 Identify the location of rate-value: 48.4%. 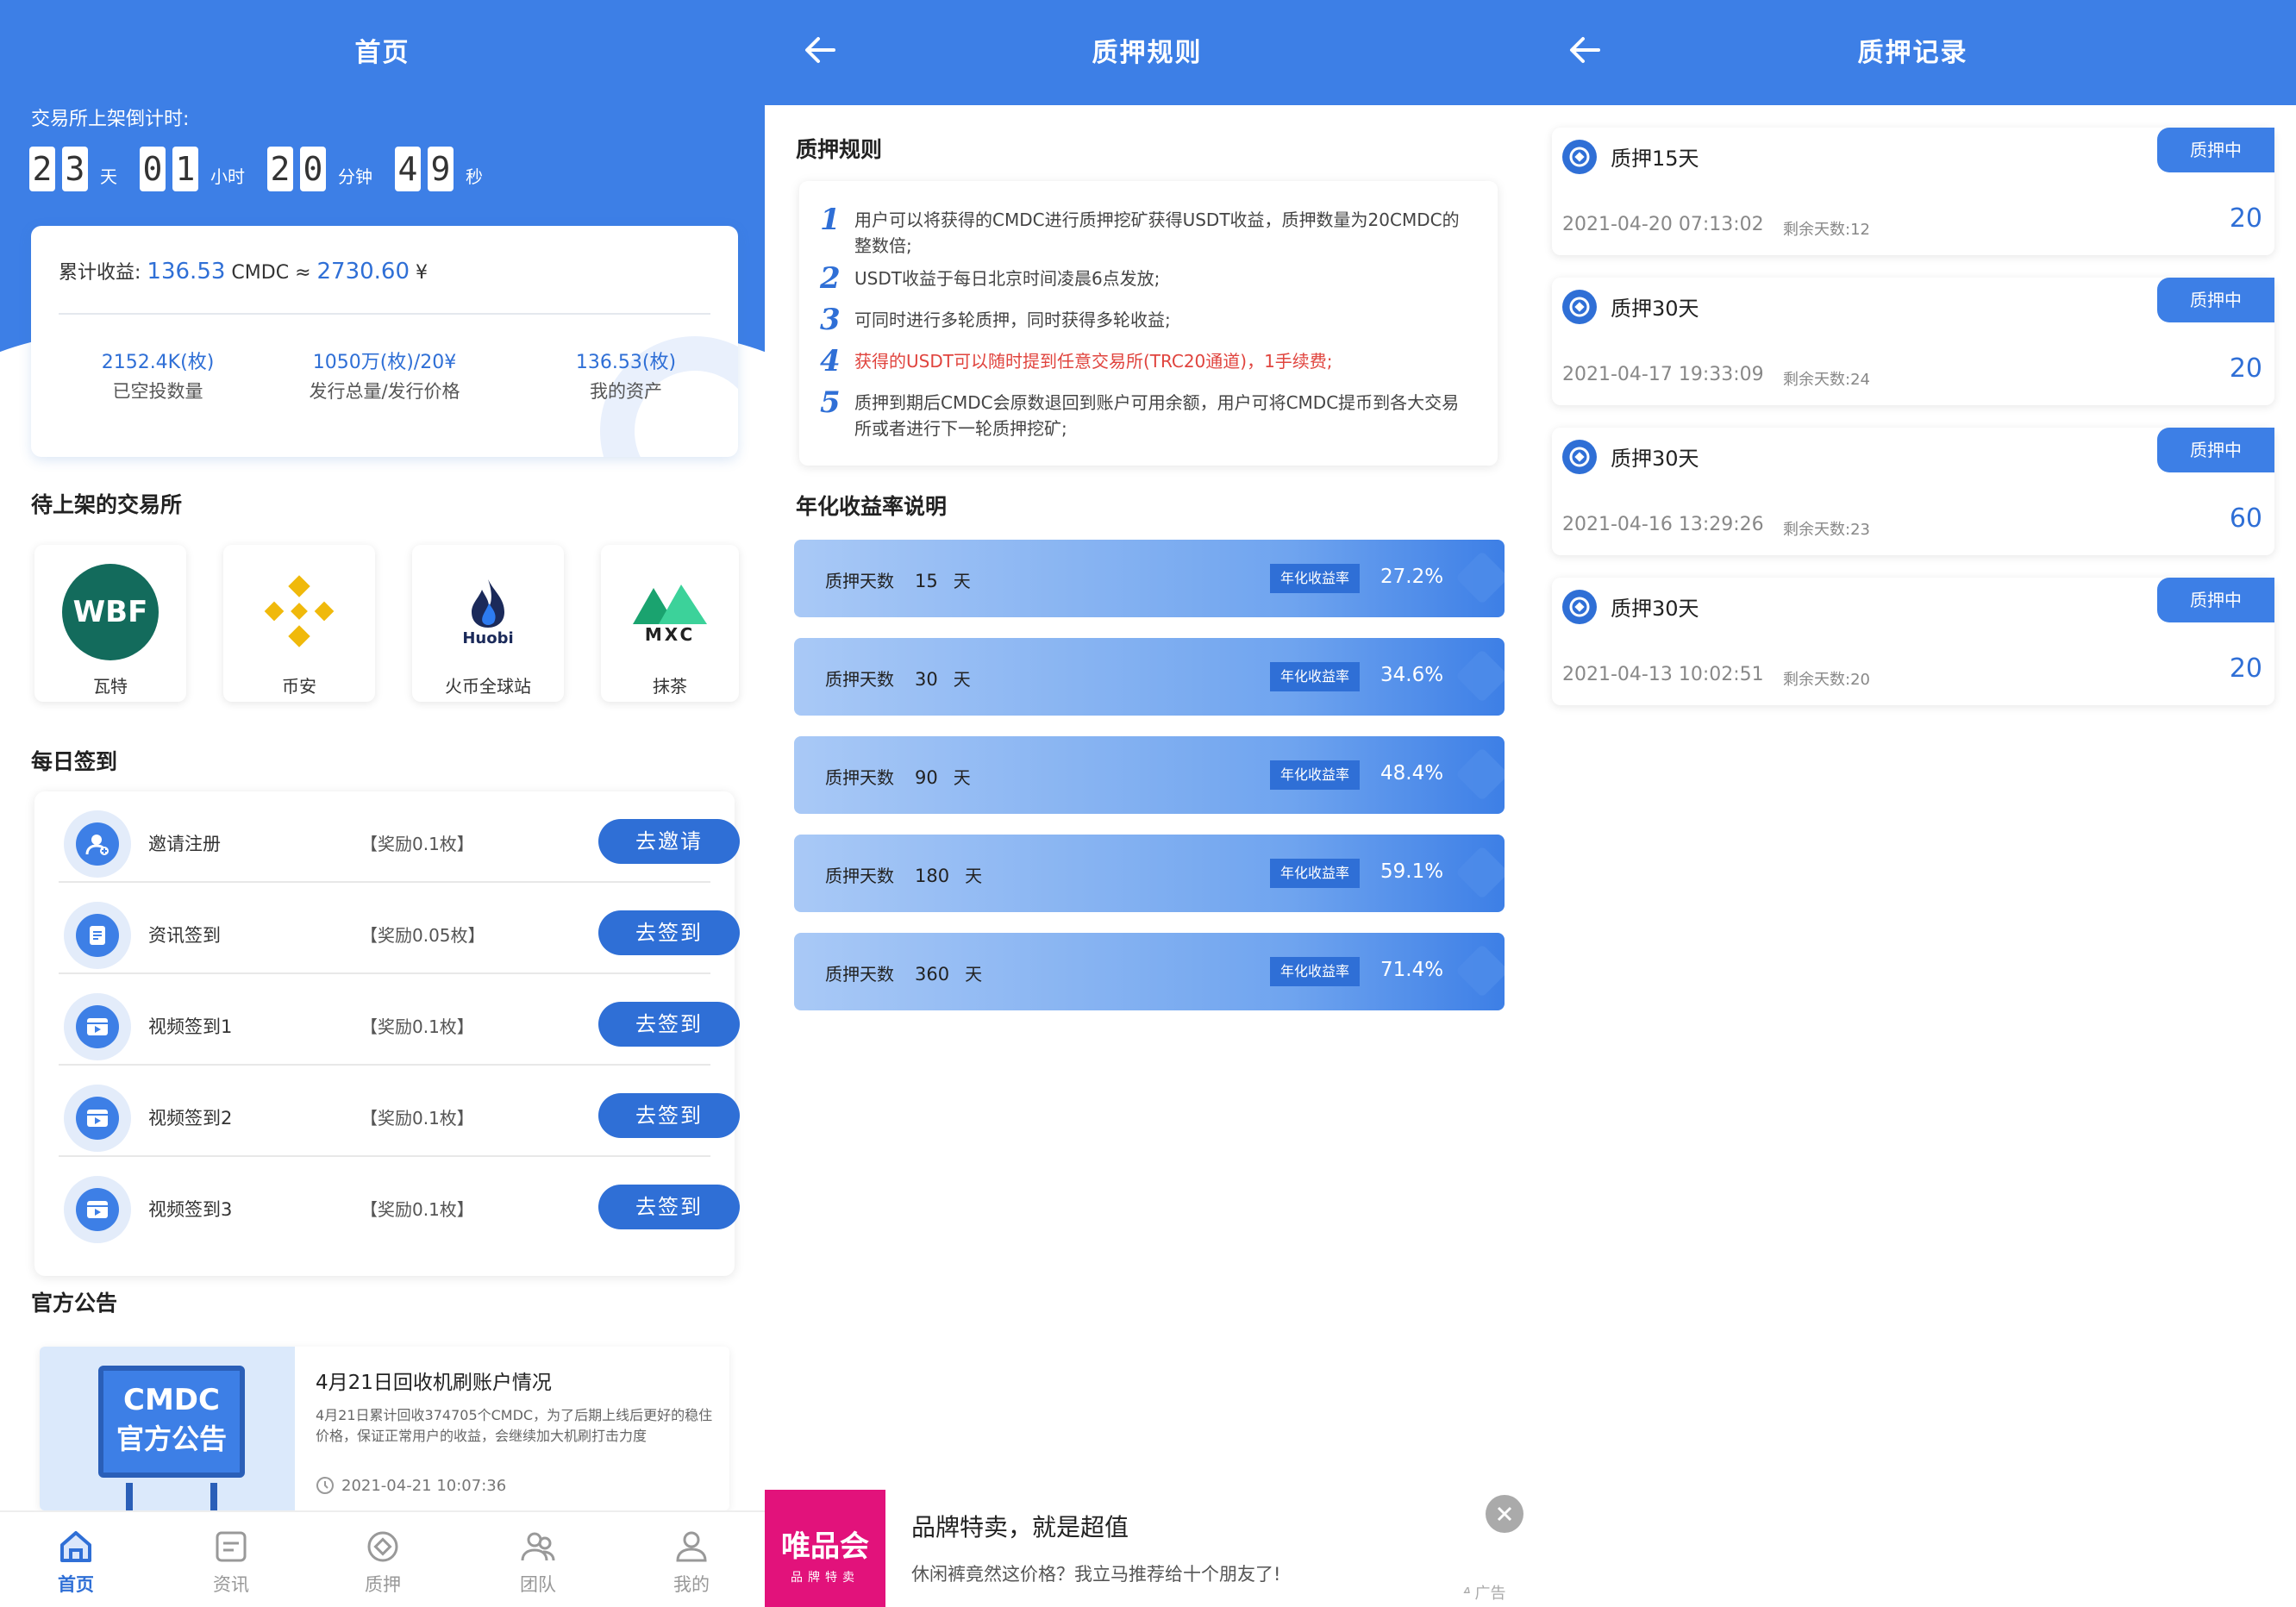
(1412, 773).